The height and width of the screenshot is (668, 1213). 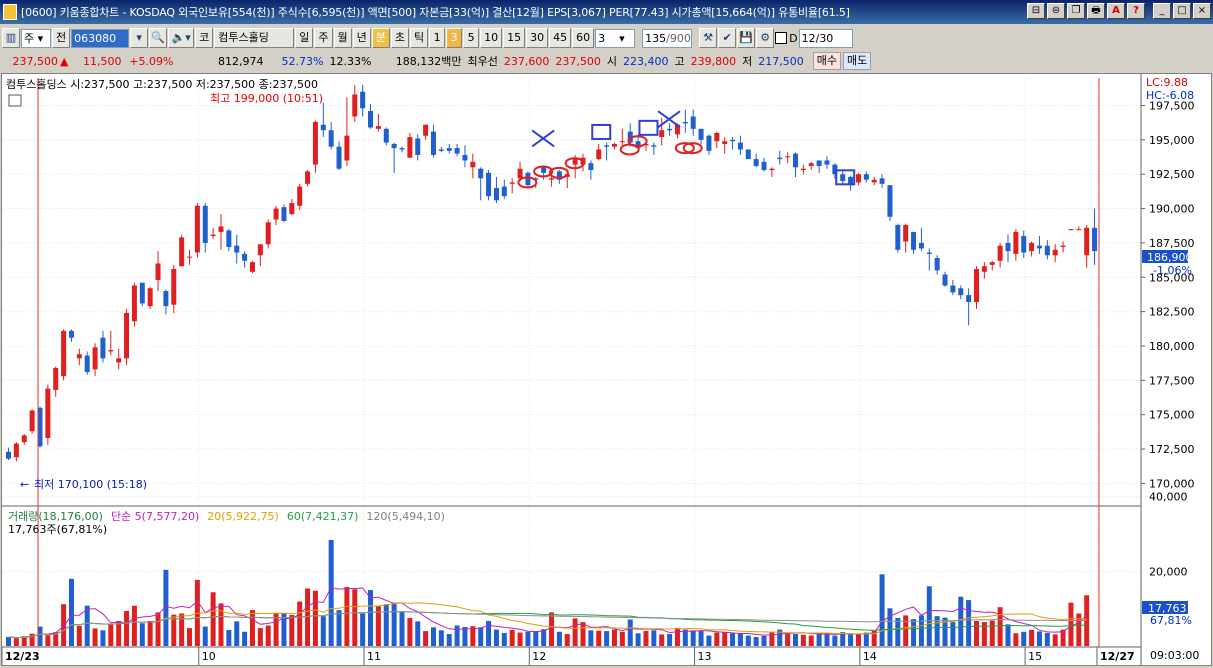 I want to click on mode-button: 전, so click(x=61, y=38).